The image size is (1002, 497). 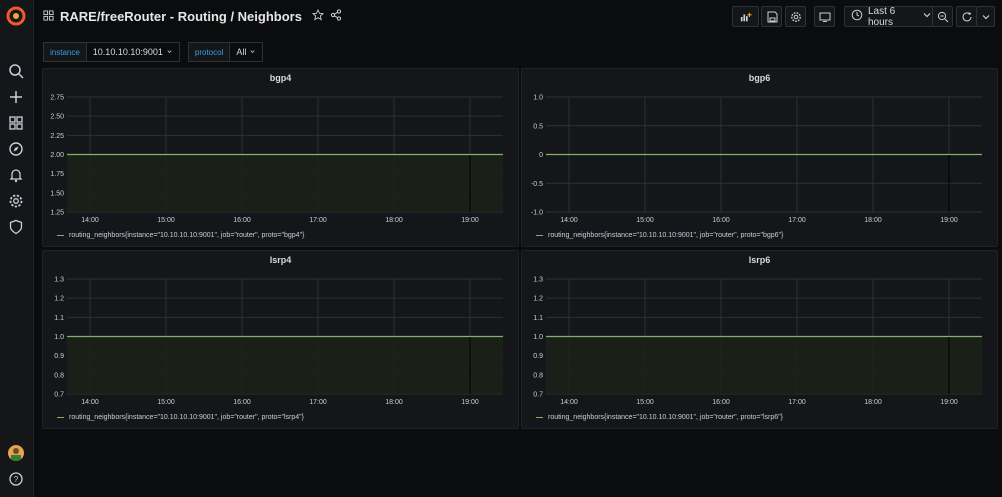 I want to click on refresh-interval-dropdown, so click(x=985, y=16).